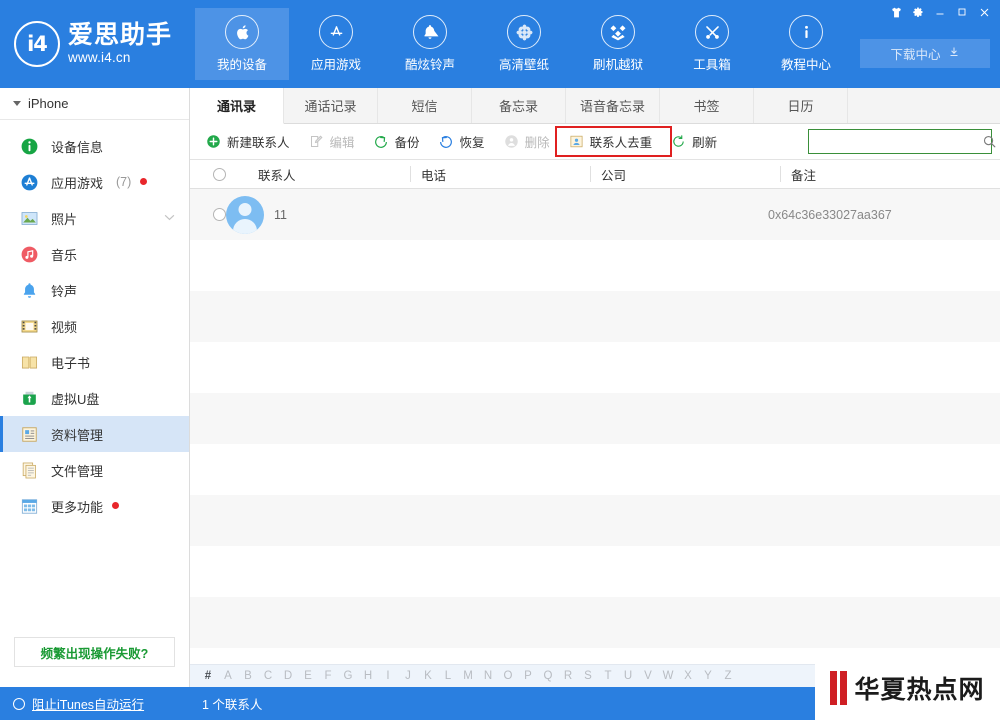 The image size is (1000, 720). What do you see at coordinates (430, 32) in the screenshot?
I see `bell-icon` at bounding box center [430, 32].